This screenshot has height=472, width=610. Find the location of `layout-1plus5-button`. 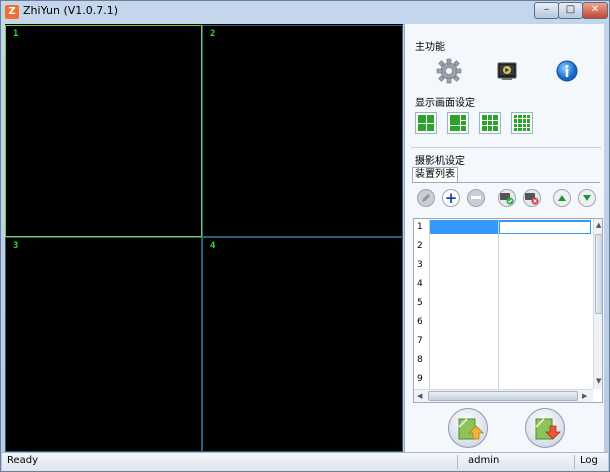

layout-1plus5-button is located at coordinates (458, 123).